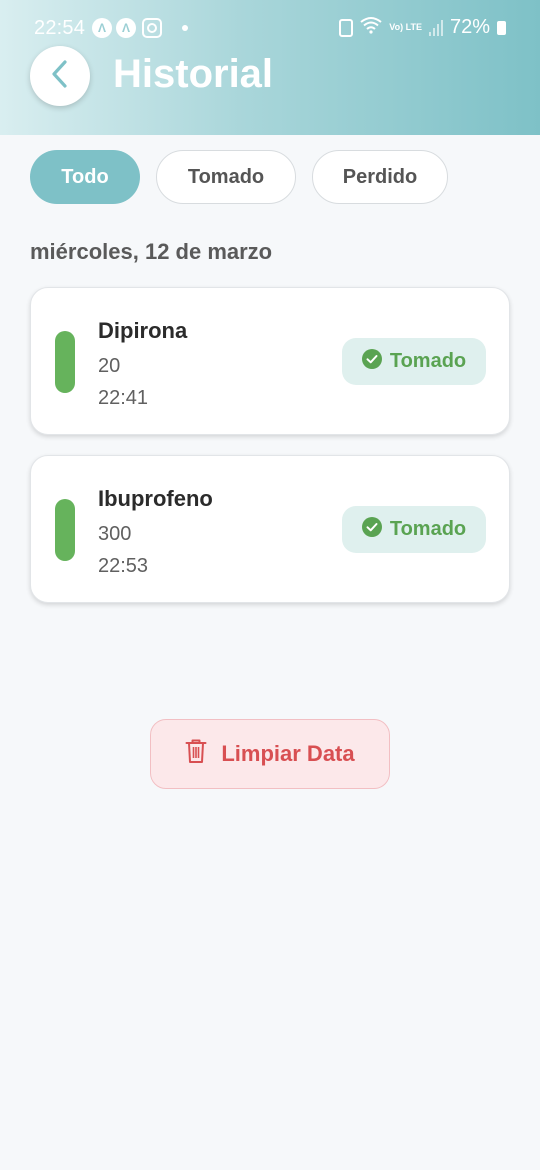  What do you see at coordinates (123, 566) in the screenshot?
I see `medication-time: 22:53` at bounding box center [123, 566].